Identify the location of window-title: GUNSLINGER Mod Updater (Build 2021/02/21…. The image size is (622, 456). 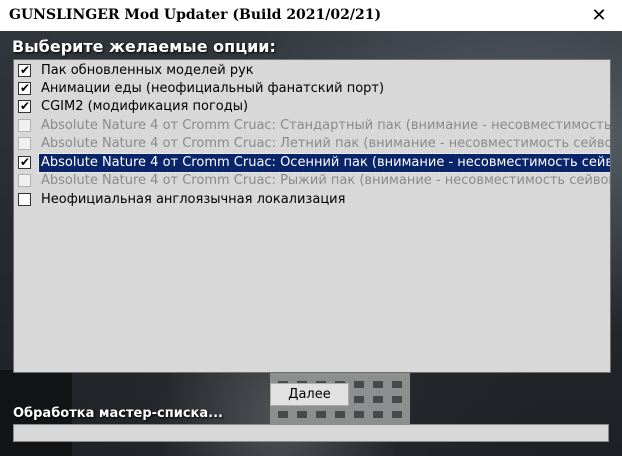
(195, 15).